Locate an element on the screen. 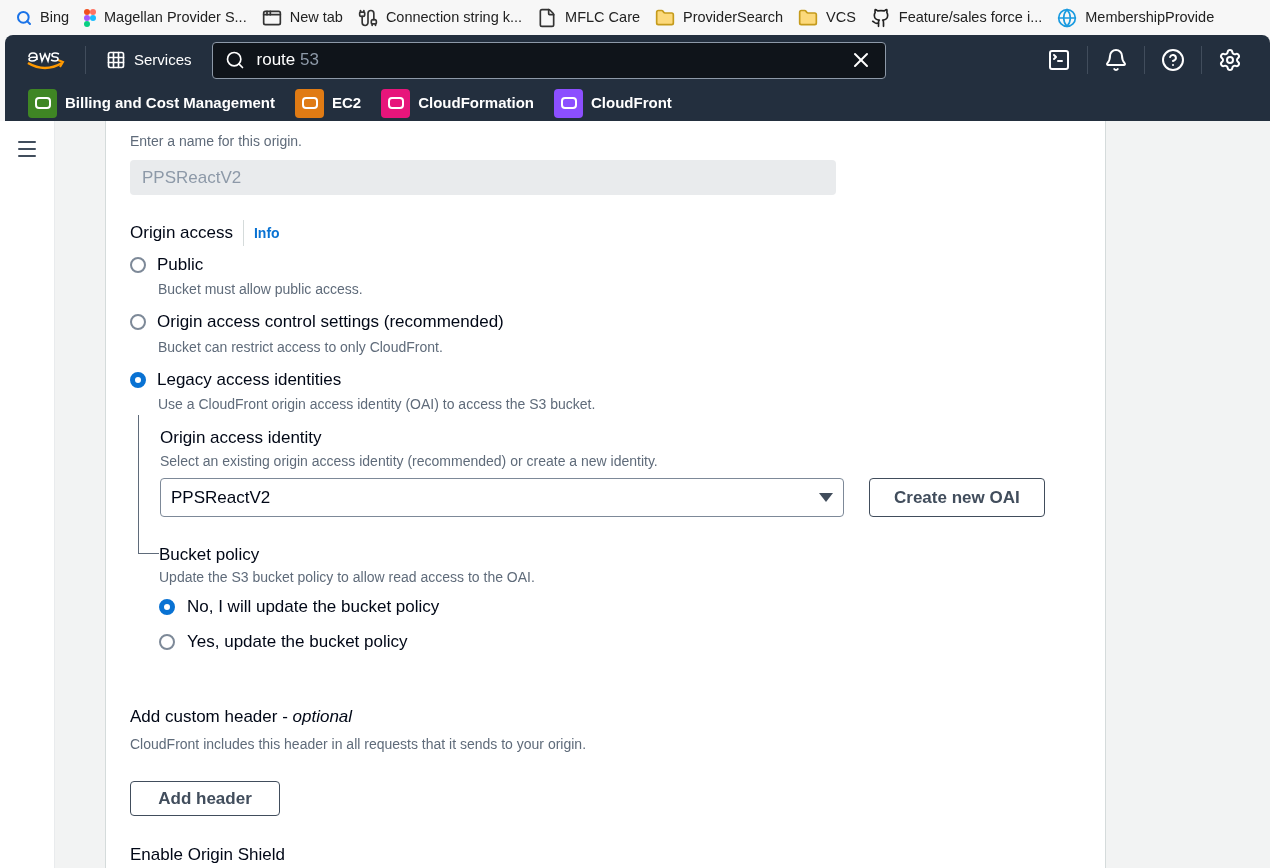  settings-icon is located at coordinates (1230, 60).